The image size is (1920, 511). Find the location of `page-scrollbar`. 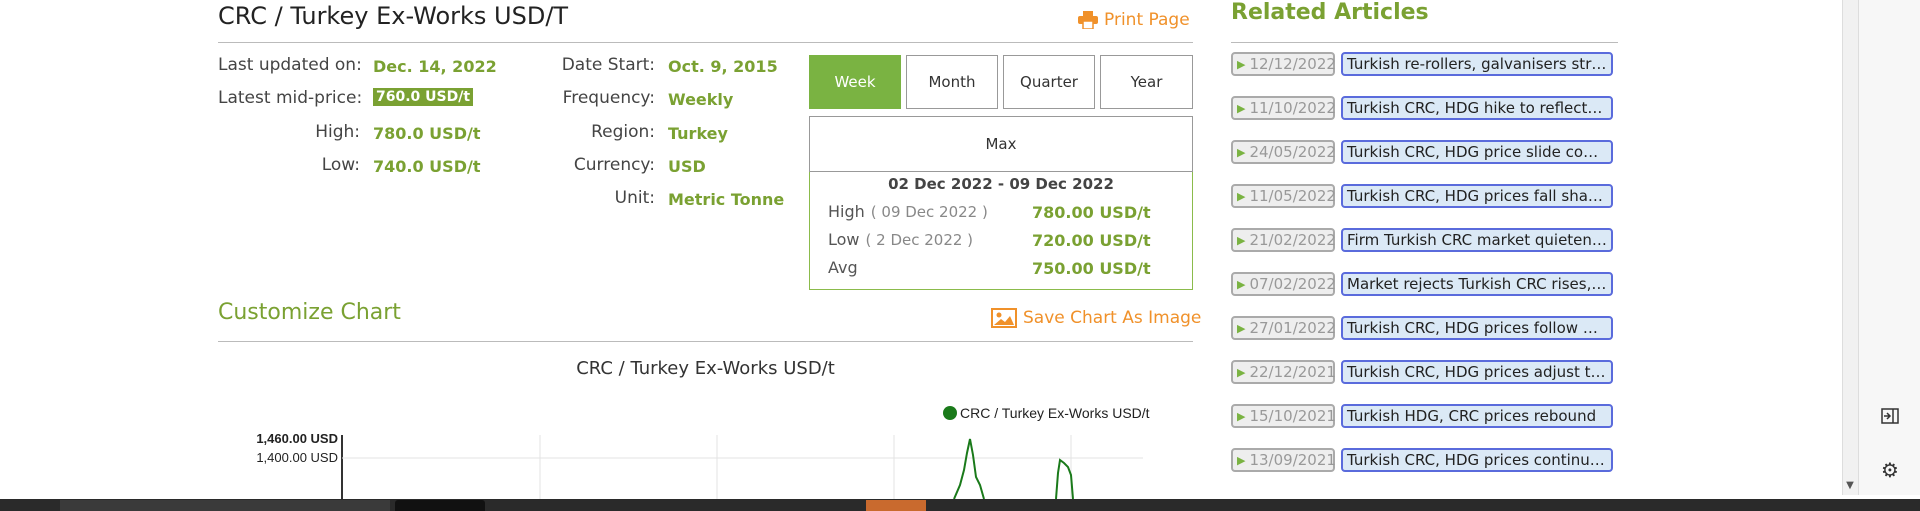

page-scrollbar is located at coordinates (1850, 247).